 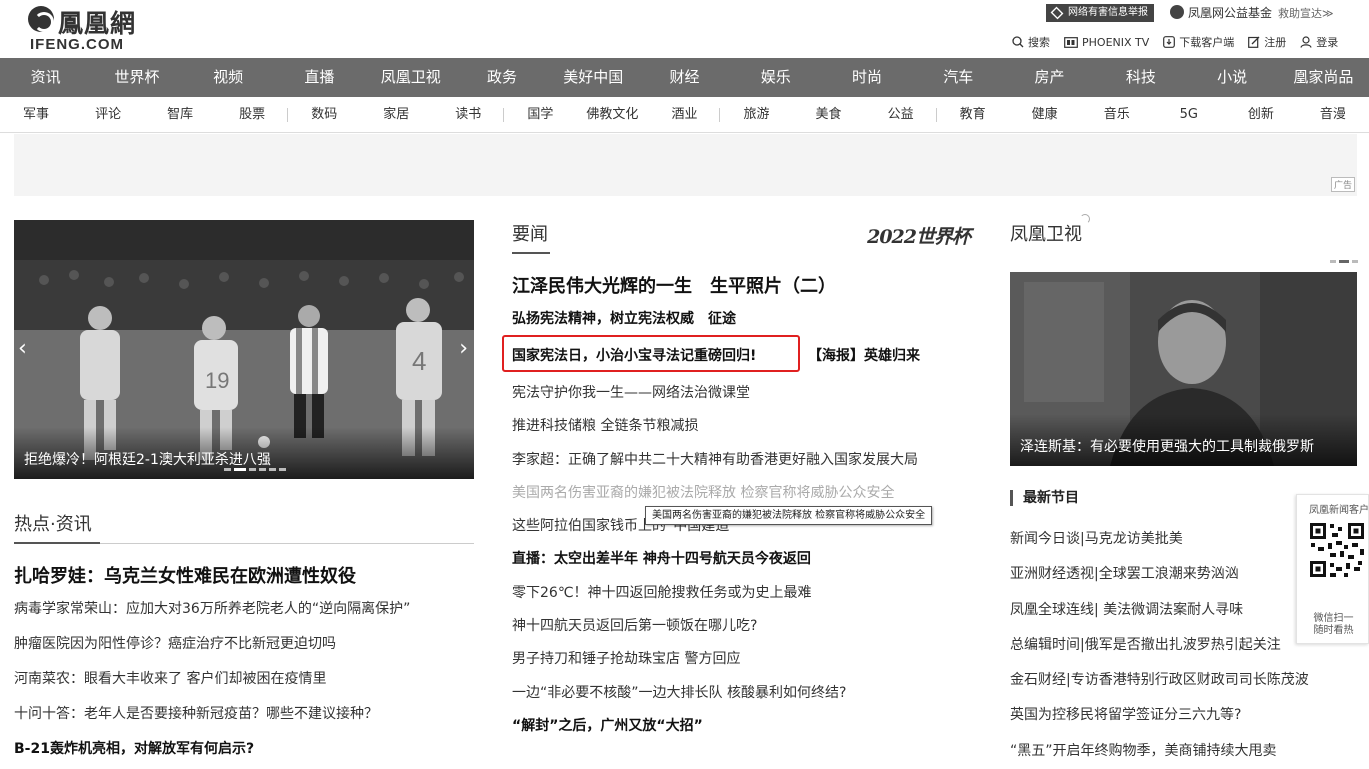 What do you see at coordinates (742, 398) in the screenshot?
I see `news-item: 宪法守护你我一生——网络法治微课堂` at bounding box center [742, 398].